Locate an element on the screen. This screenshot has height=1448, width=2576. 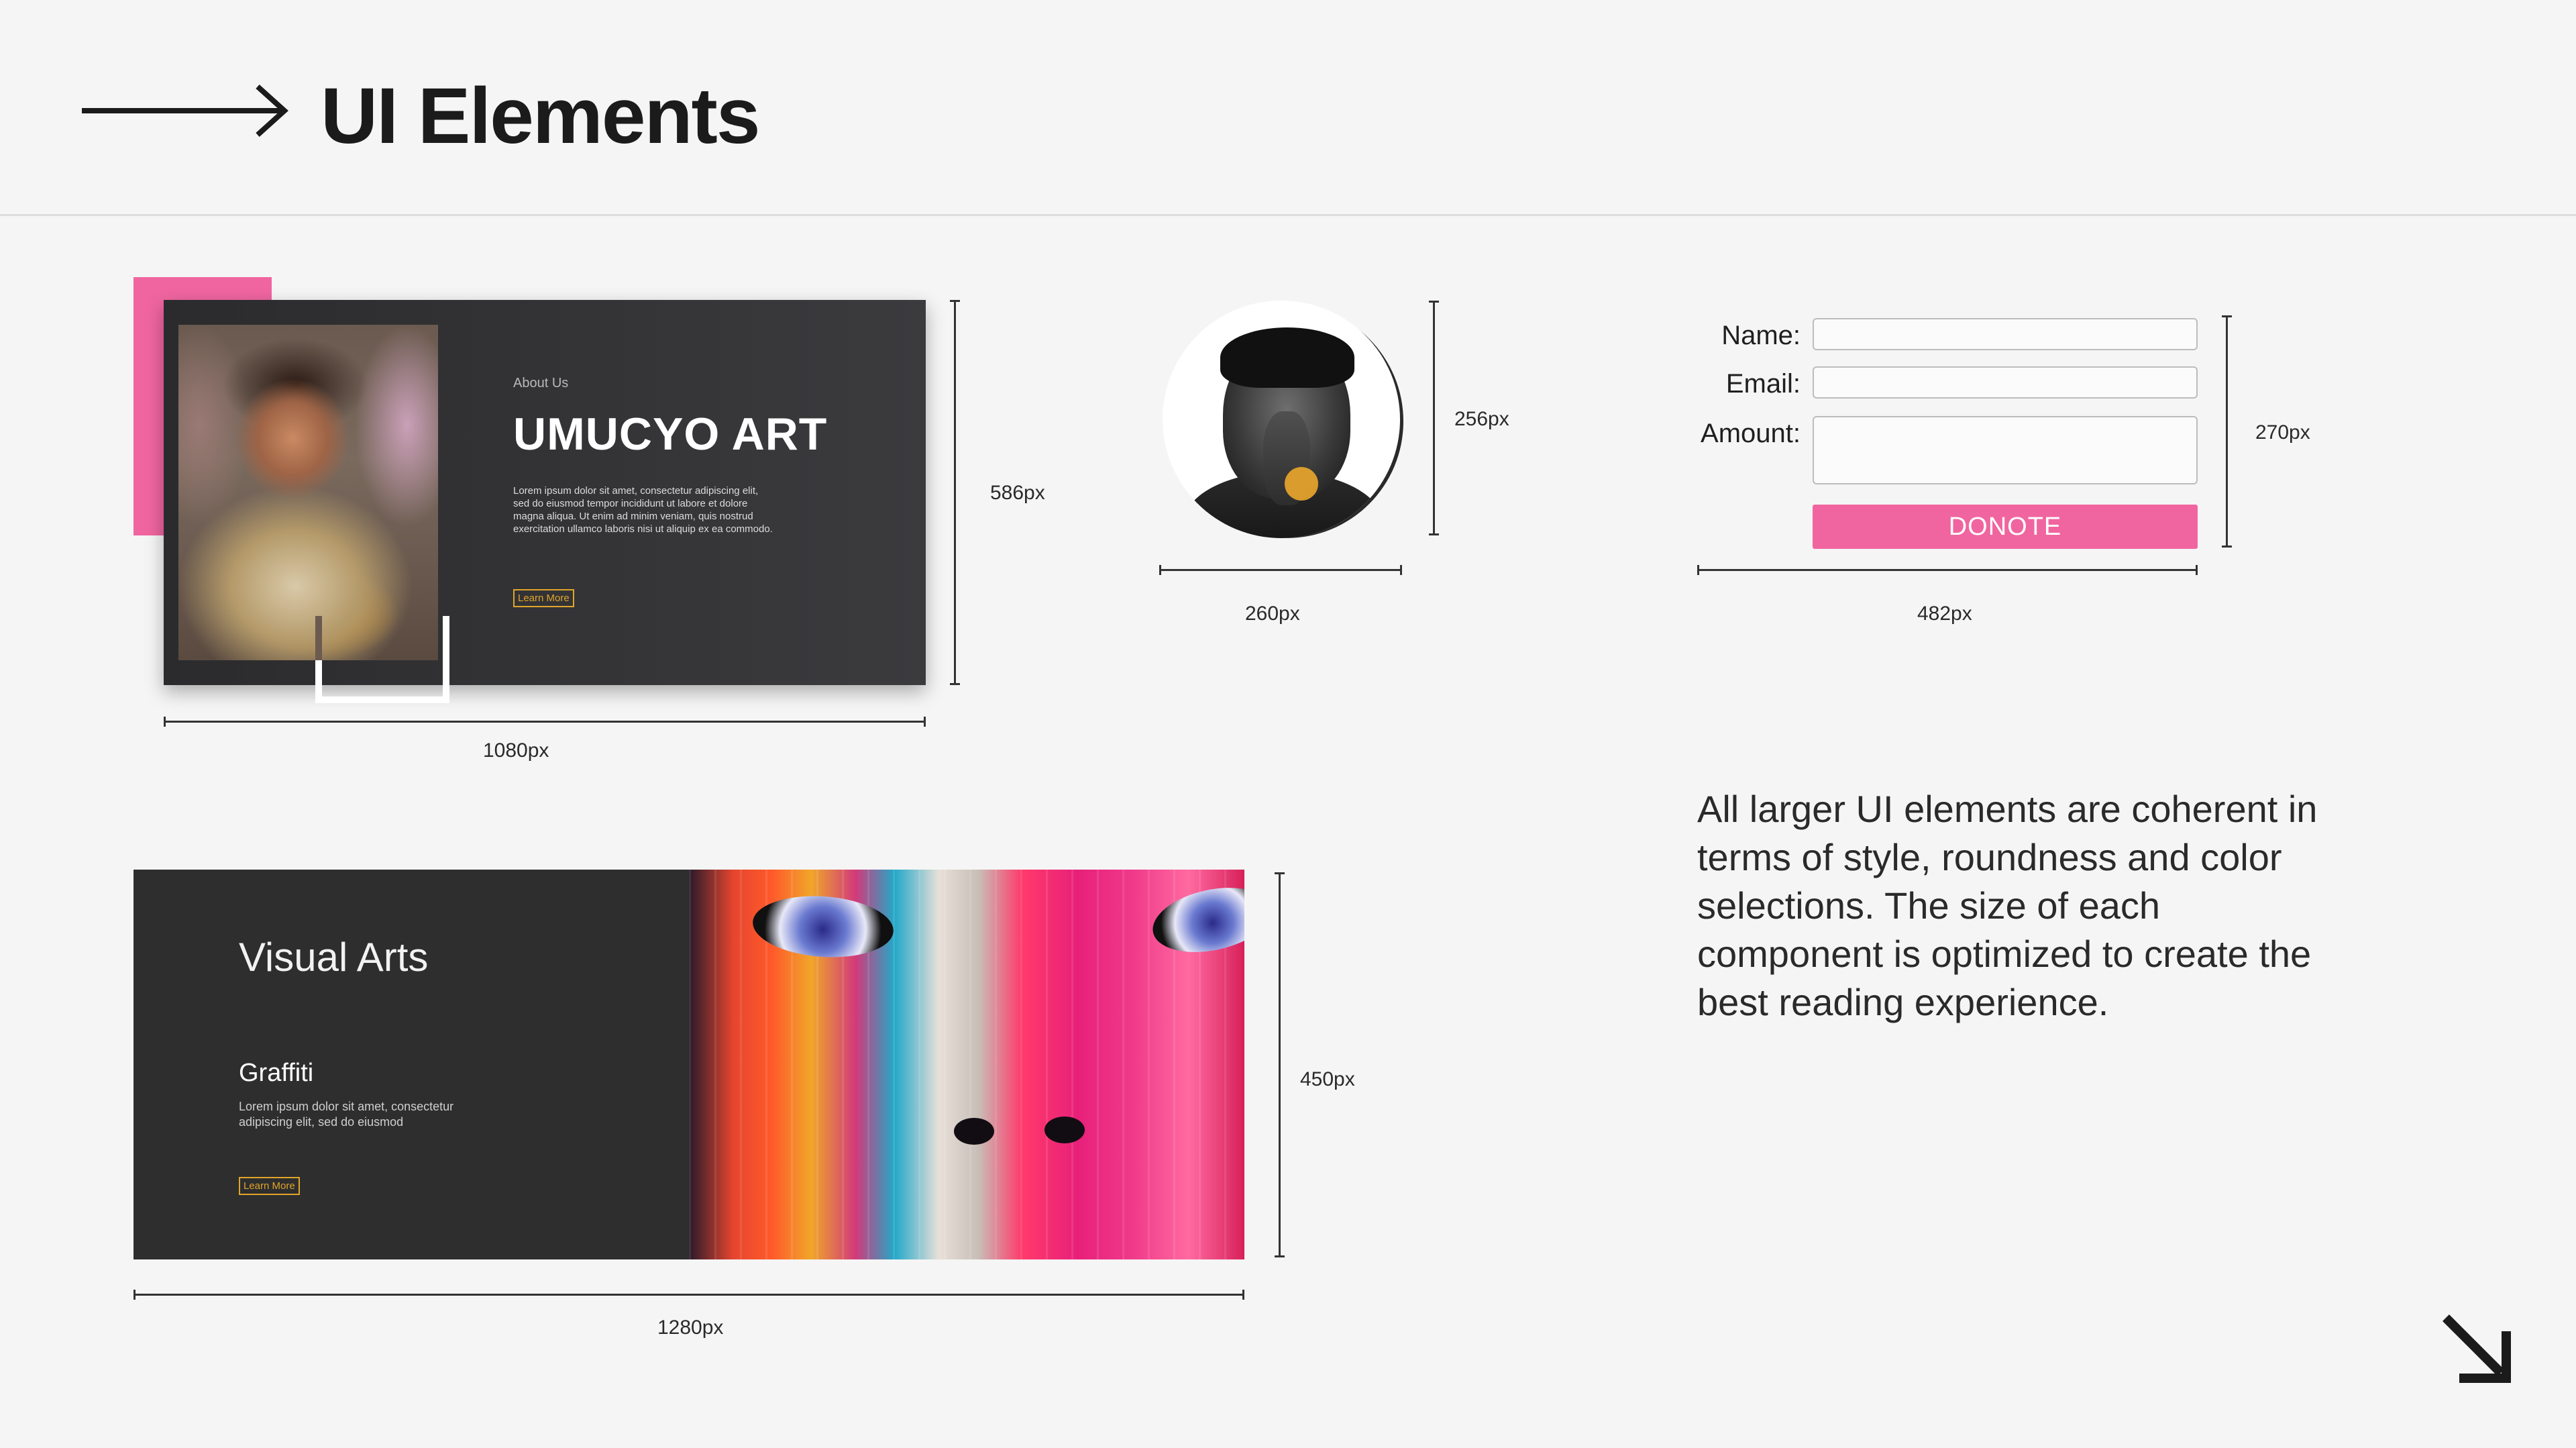
arts-width-dimension-line is located at coordinates (688, 1295).